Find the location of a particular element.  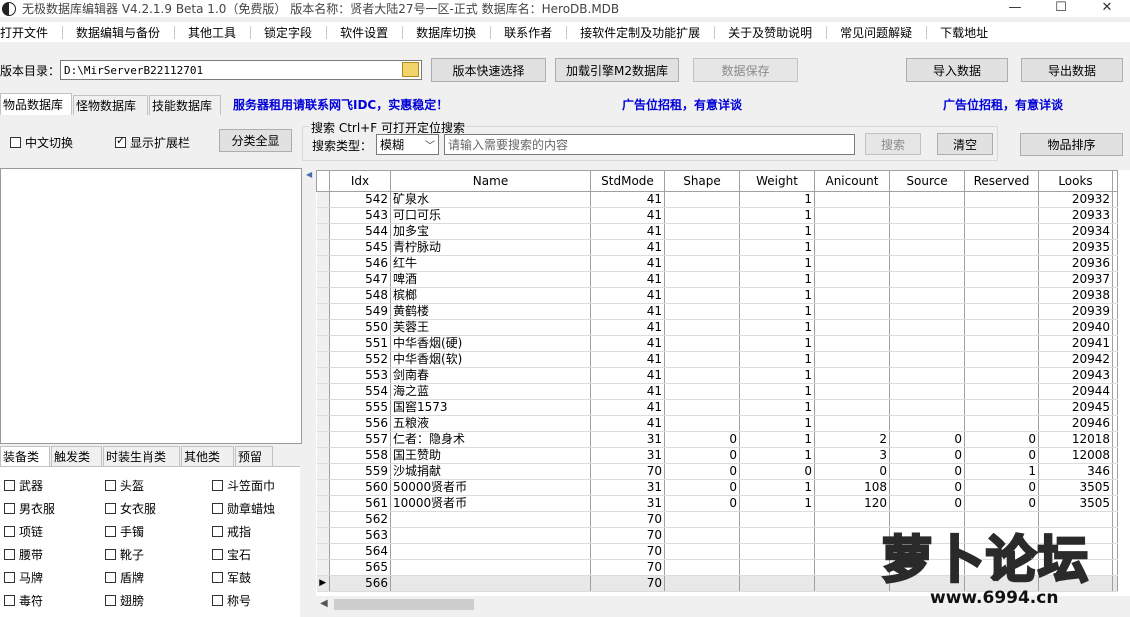

scroll-left-icon: ◀ is located at coordinates (324, 603).